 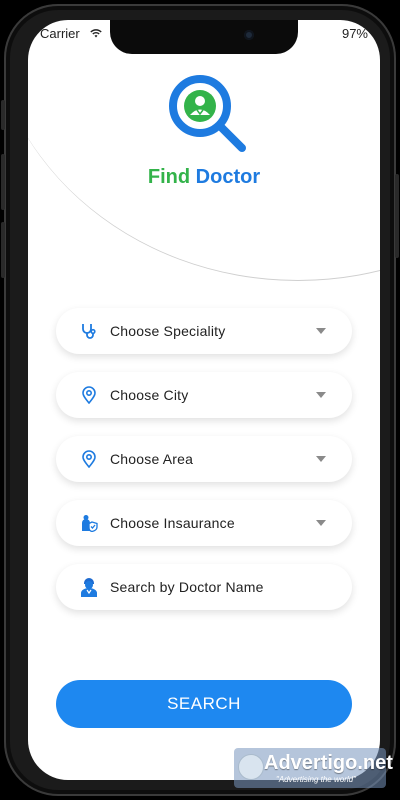 I want to click on insurance-shield-icon, so click(x=89, y=523).